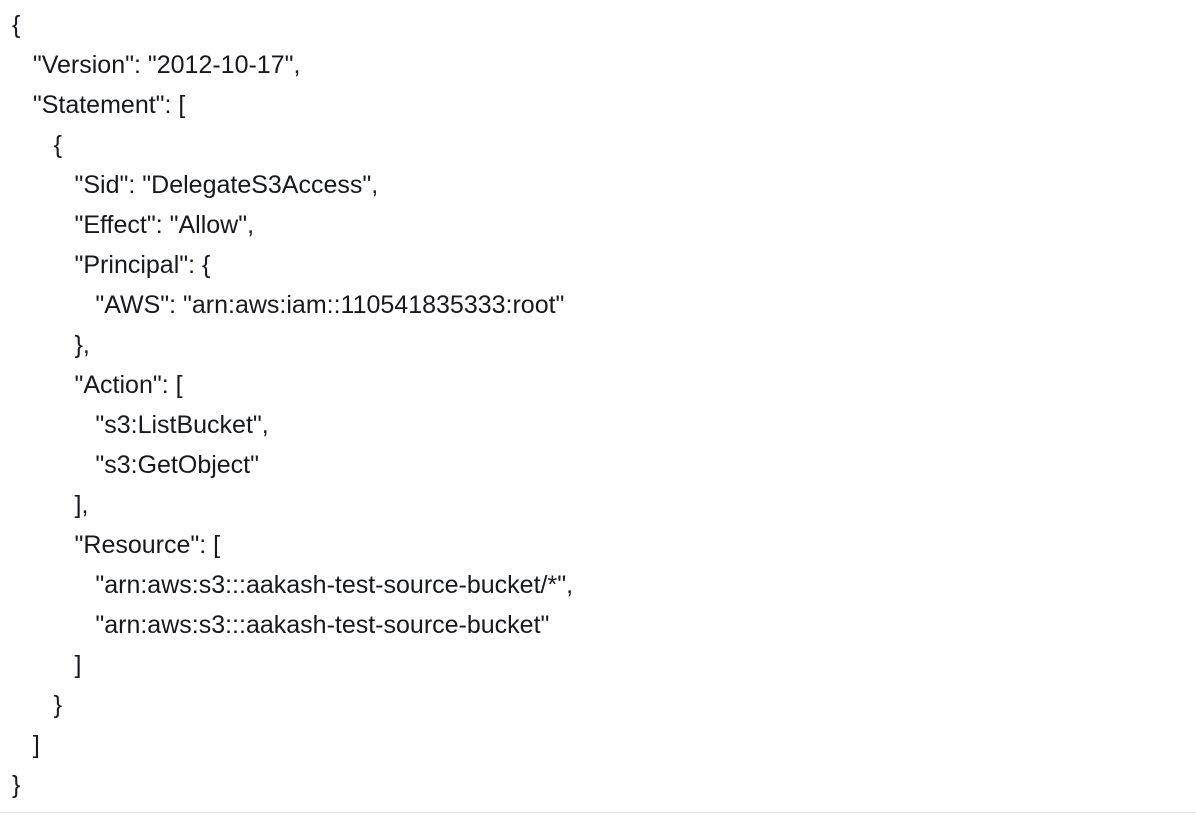 This screenshot has width=1196, height=816. I want to click on code-line: ],, so click(50, 505).